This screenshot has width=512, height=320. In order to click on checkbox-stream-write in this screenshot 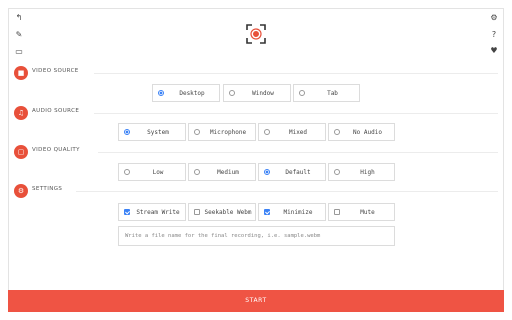, I will do `click(127, 212)`.